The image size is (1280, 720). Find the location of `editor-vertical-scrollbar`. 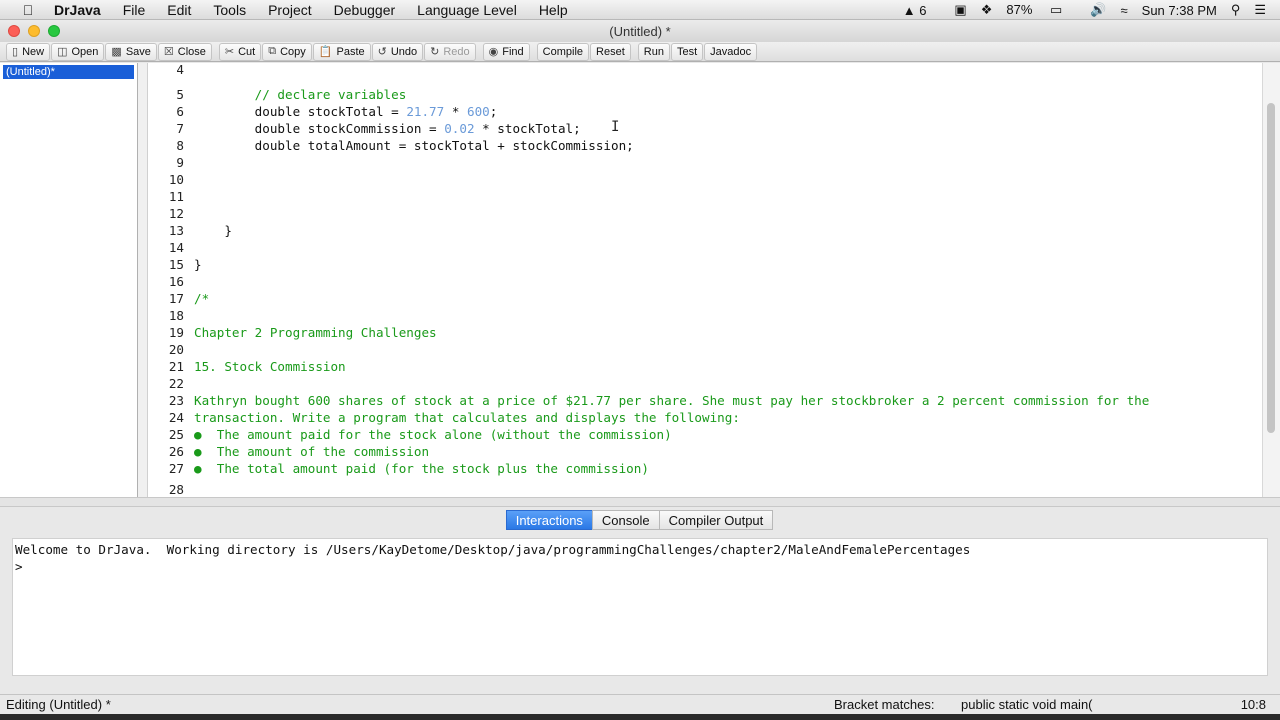

editor-vertical-scrollbar is located at coordinates (1271, 280).